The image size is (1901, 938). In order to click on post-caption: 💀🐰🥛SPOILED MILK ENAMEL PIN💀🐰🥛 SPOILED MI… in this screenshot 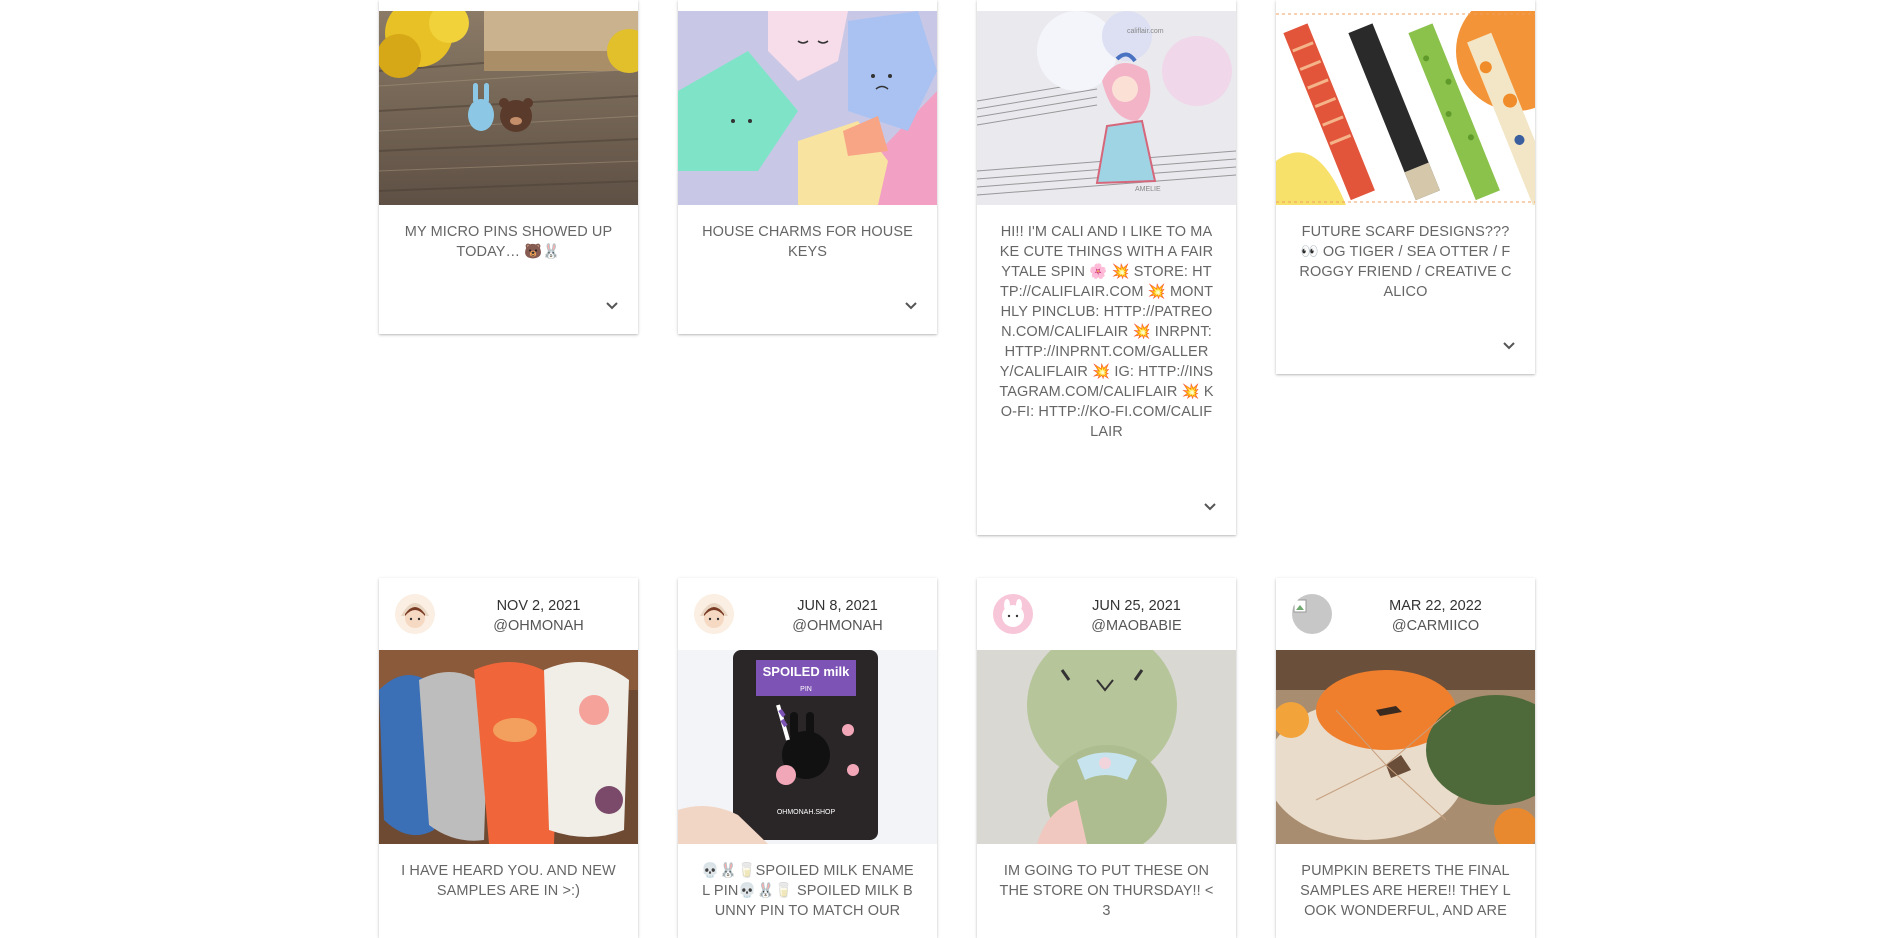, I will do `click(807, 891)`.